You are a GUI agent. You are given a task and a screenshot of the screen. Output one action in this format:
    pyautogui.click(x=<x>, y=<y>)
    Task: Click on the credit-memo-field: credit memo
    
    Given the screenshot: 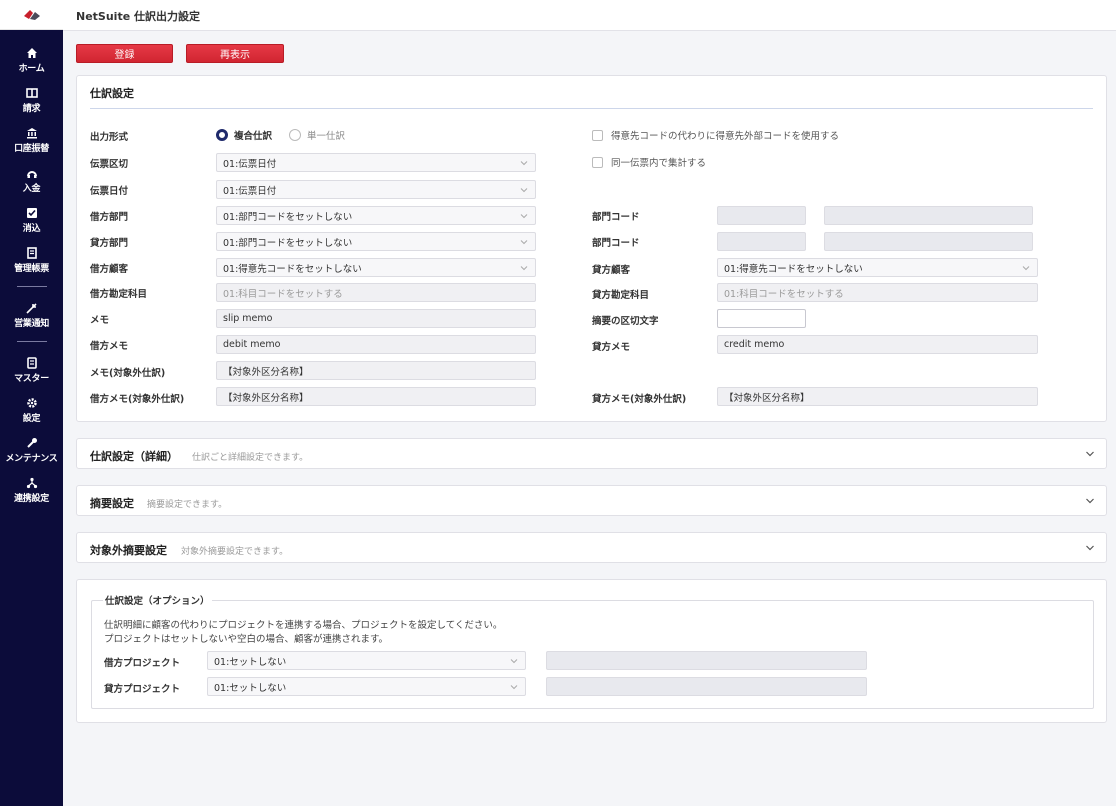 What is the action you would take?
    pyautogui.click(x=877, y=344)
    